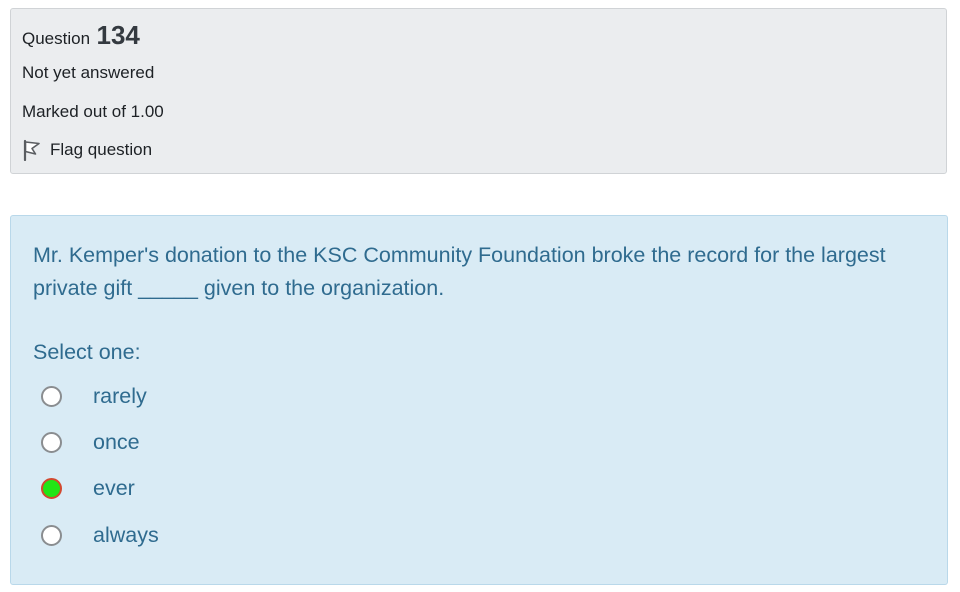 Image resolution: width=960 pixels, height=592 pixels. I want to click on question-grade: Marked out of 1.00, so click(93, 111).